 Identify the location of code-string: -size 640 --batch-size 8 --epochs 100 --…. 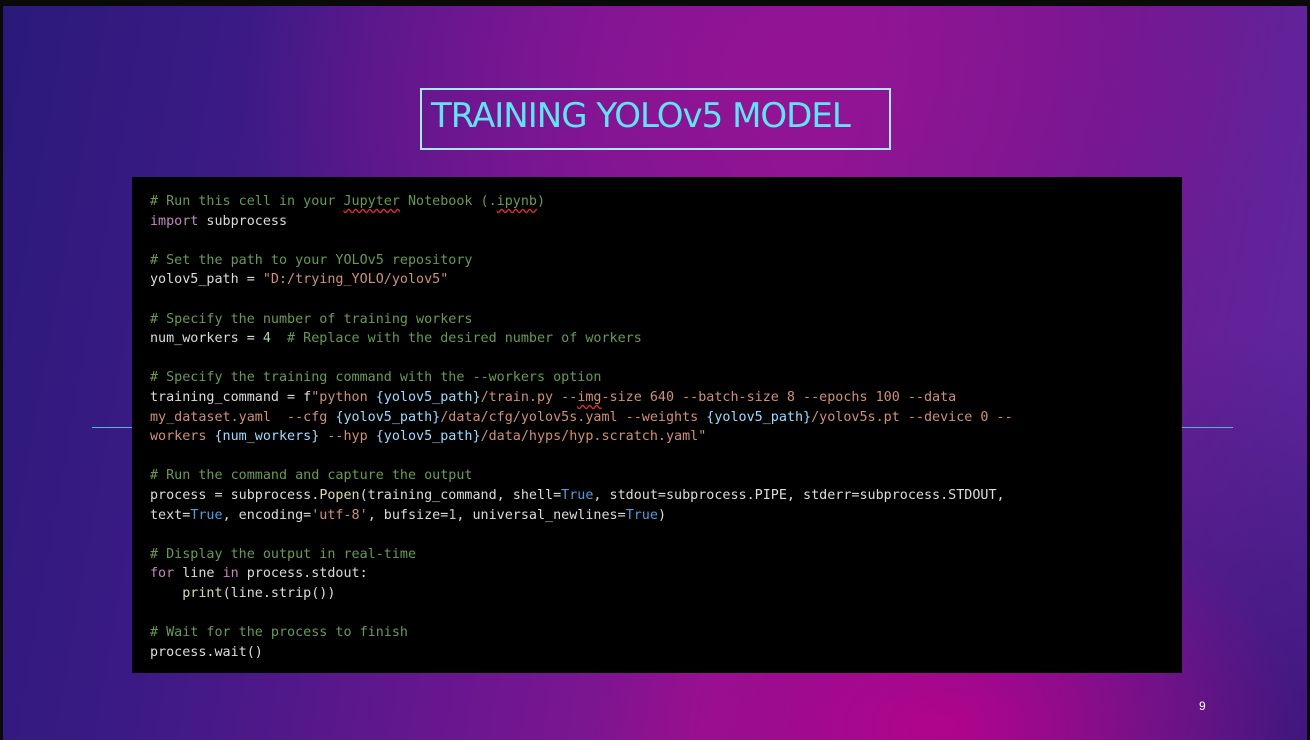
(779, 397).